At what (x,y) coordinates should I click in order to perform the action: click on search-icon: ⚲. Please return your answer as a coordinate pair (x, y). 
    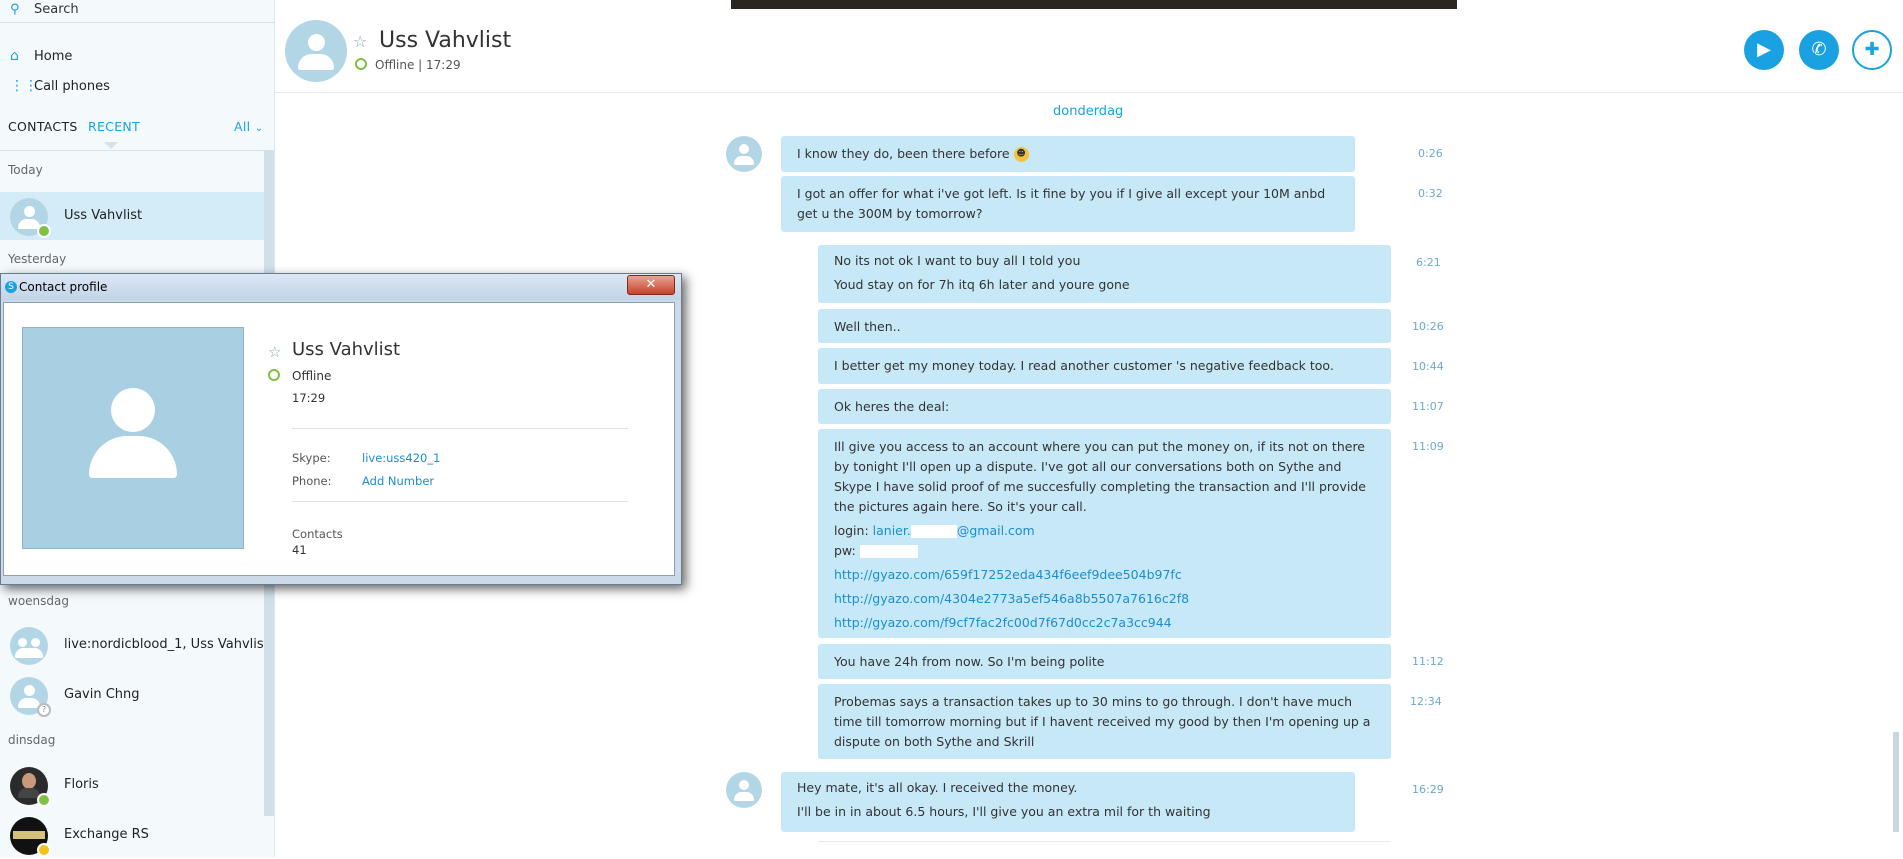
    Looking at the image, I should click on (15, 9).